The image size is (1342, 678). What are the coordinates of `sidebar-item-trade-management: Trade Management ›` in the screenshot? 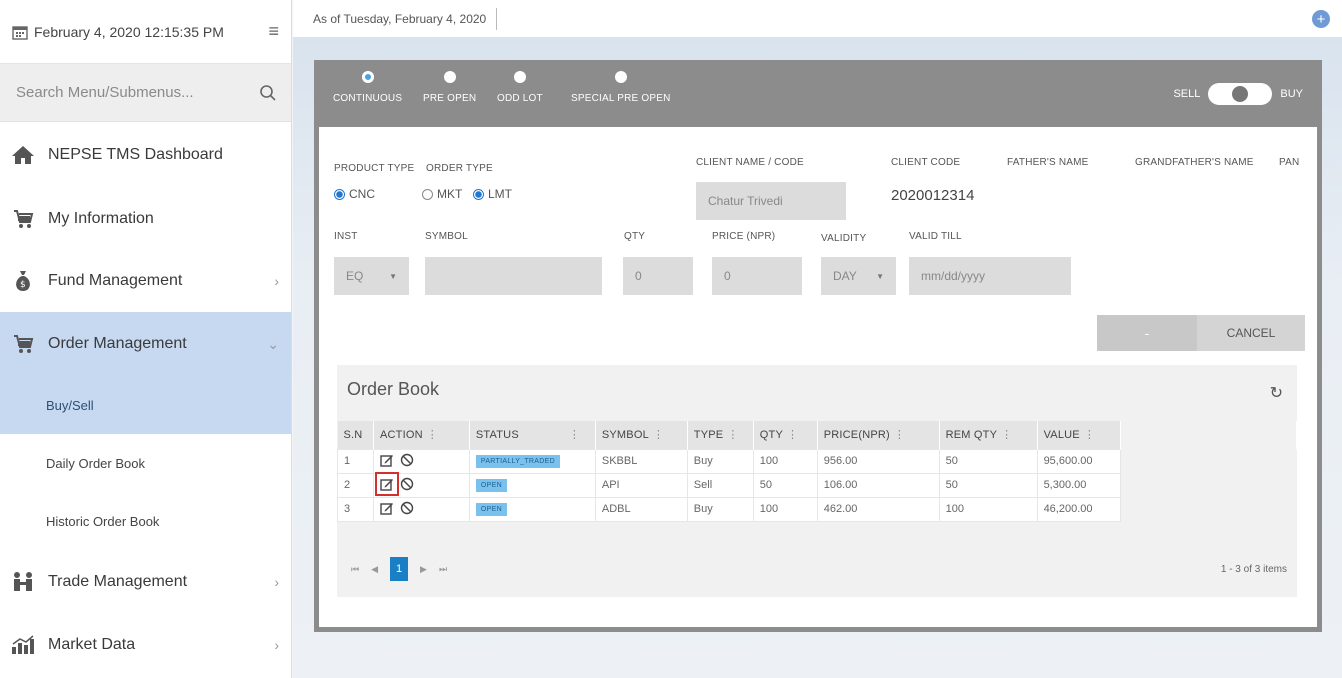 It's located at (145, 582).